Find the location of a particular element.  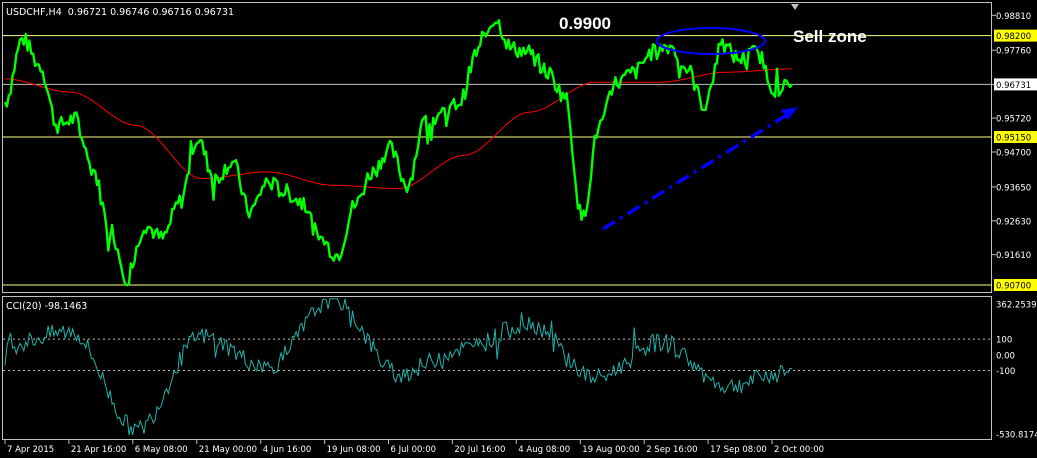

price-tick-label: 0.96731 is located at coordinates (1013, 86).